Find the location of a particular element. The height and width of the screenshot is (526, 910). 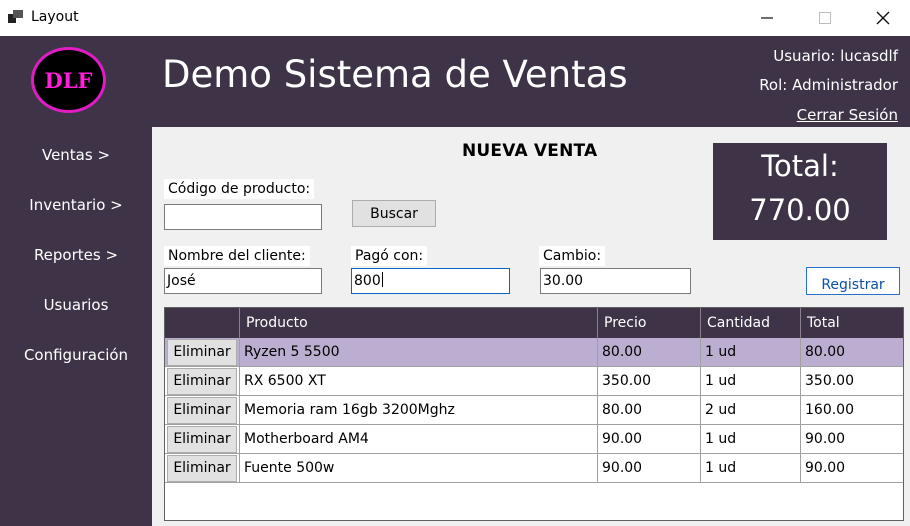

sidebar-item-reportes: Reportes > is located at coordinates (76, 255).